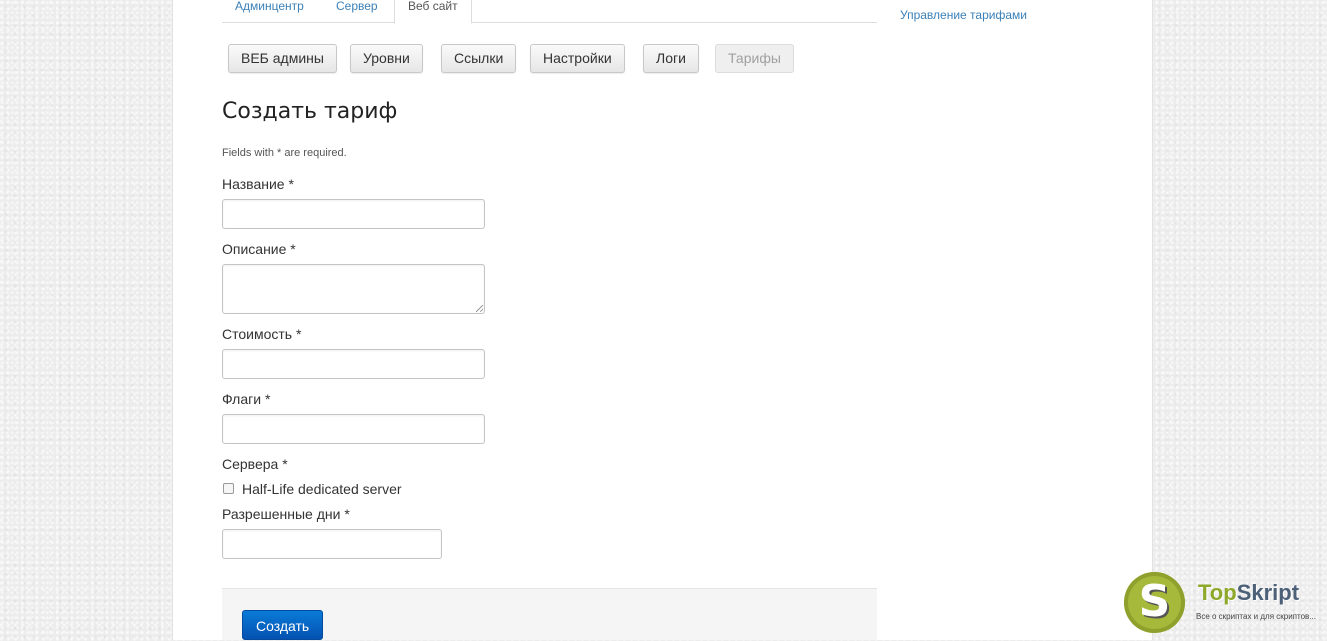 The image size is (1327, 641). I want to click on tab-admincenter: Админцентр, so click(269, 11).